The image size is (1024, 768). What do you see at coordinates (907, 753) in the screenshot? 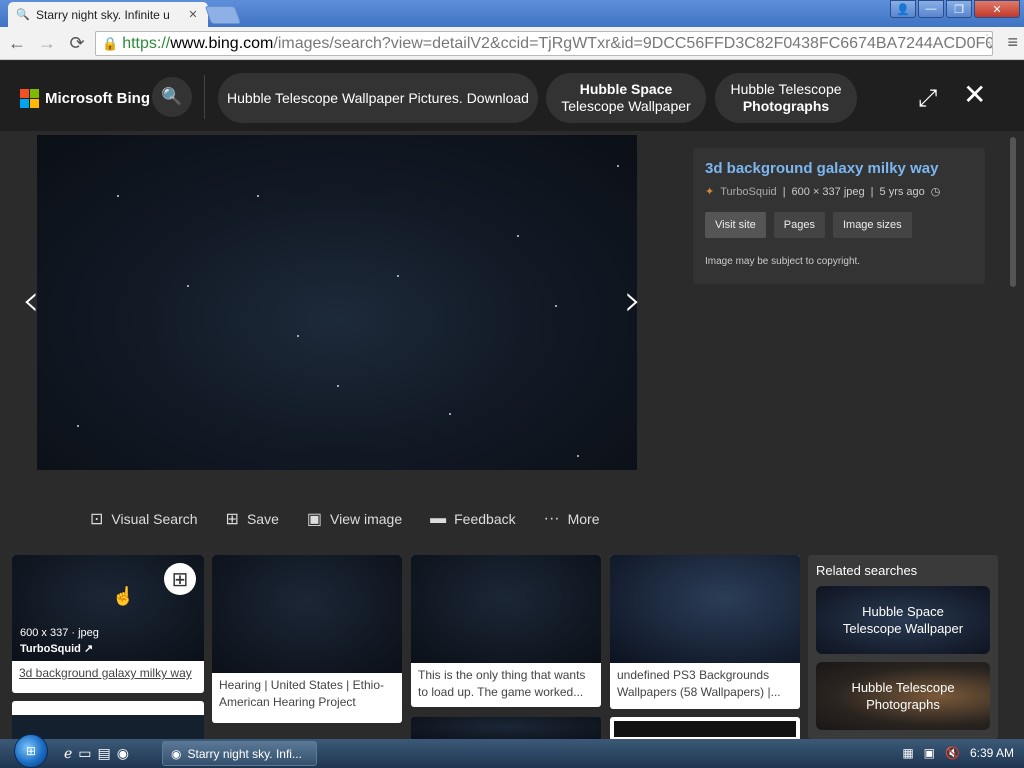
I see `network-icon: ▦` at bounding box center [907, 753].